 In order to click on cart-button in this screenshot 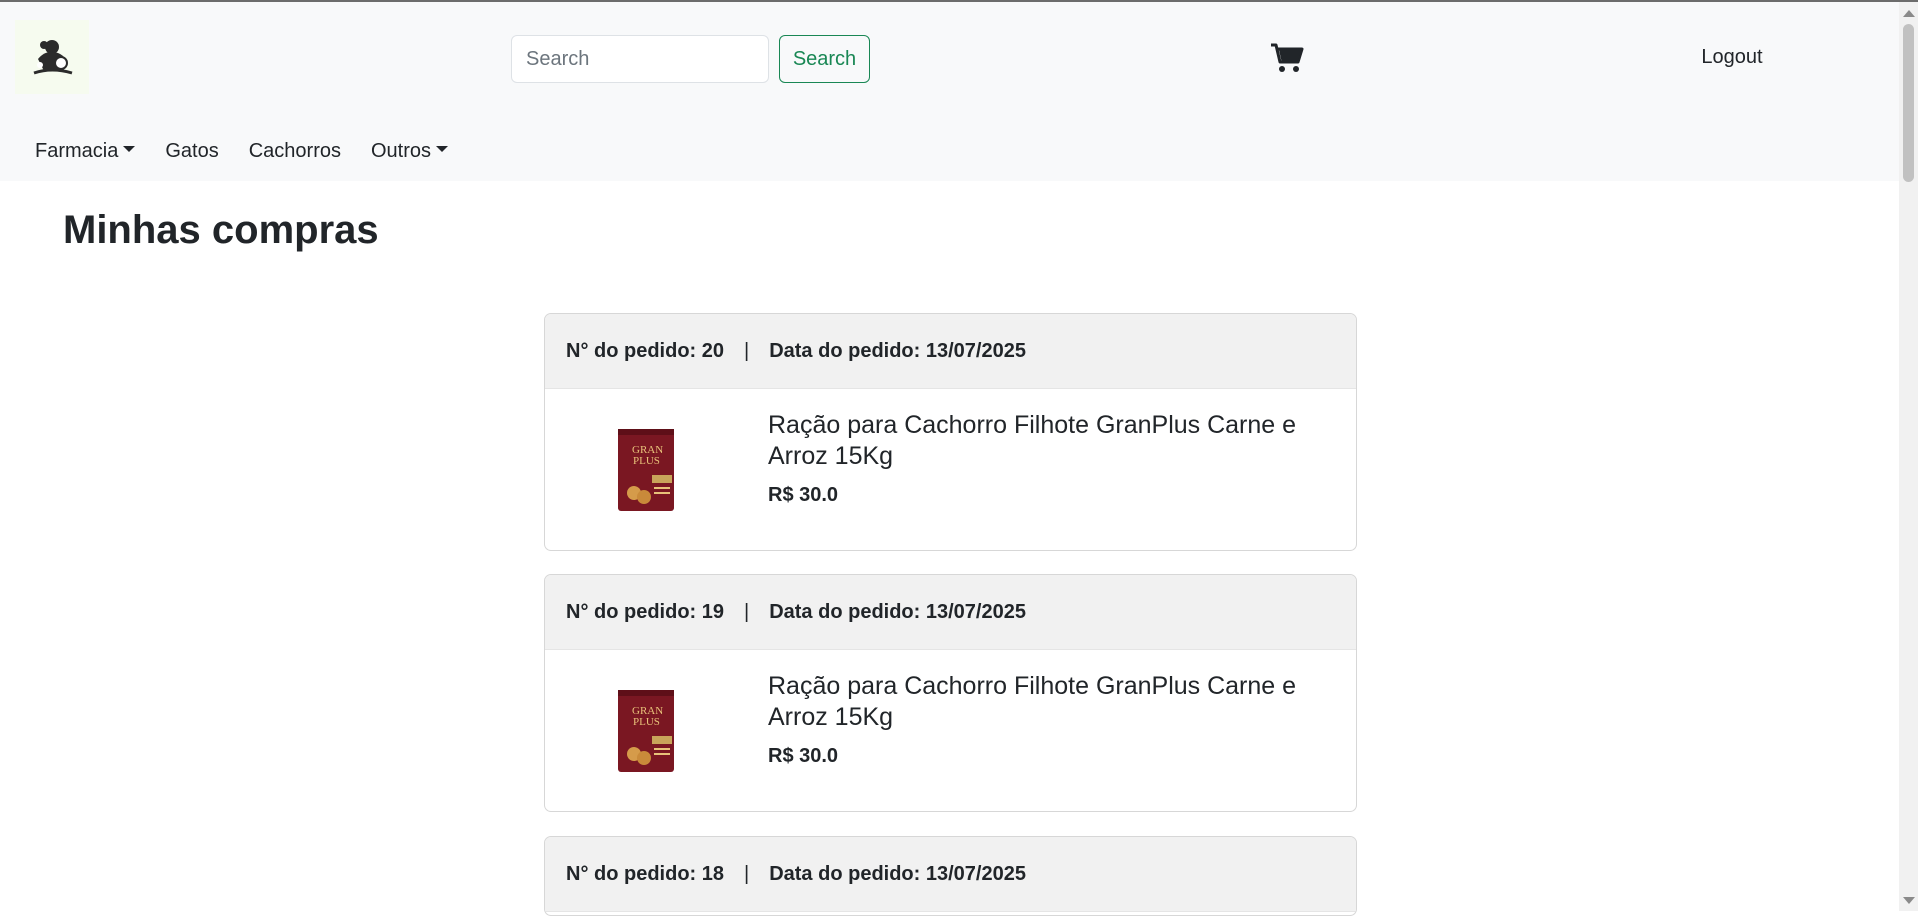, I will do `click(1287, 58)`.